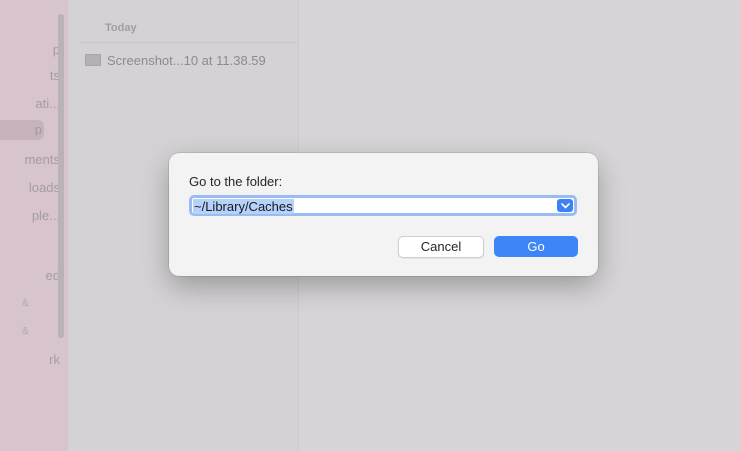 The height and width of the screenshot is (451, 741). I want to click on file-row: Screenshot...10 at 11.38.59, so click(175, 60).